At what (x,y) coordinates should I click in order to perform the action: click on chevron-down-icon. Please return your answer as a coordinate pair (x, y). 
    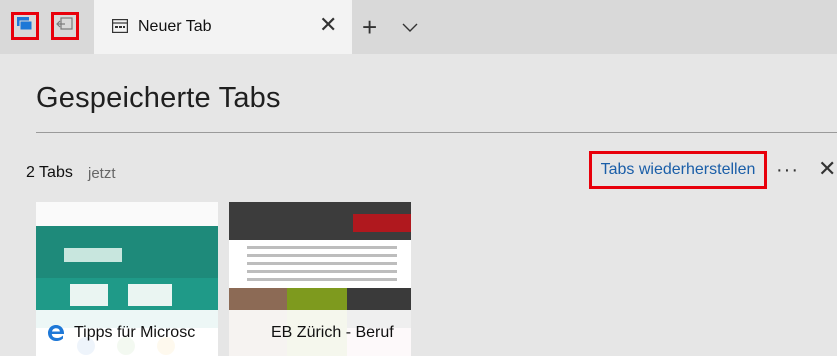
    Looking at the image, I should click on (410, 27).